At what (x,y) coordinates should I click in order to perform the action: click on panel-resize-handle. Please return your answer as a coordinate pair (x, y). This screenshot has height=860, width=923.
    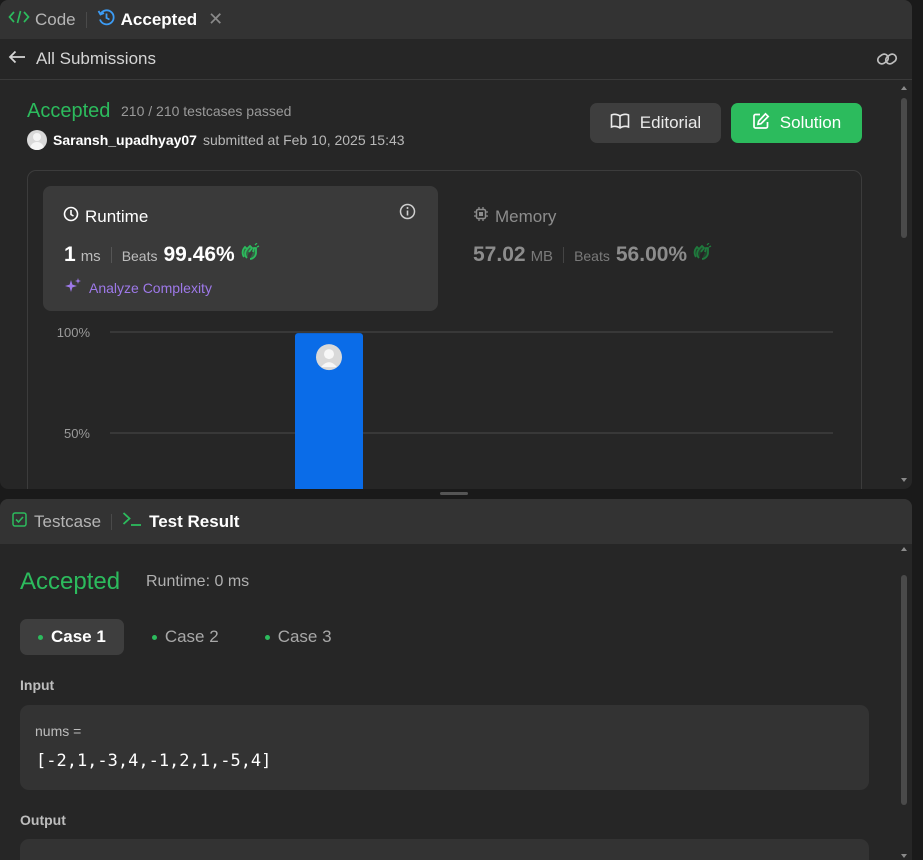
    Looking at the image, I should click on (454, 493).